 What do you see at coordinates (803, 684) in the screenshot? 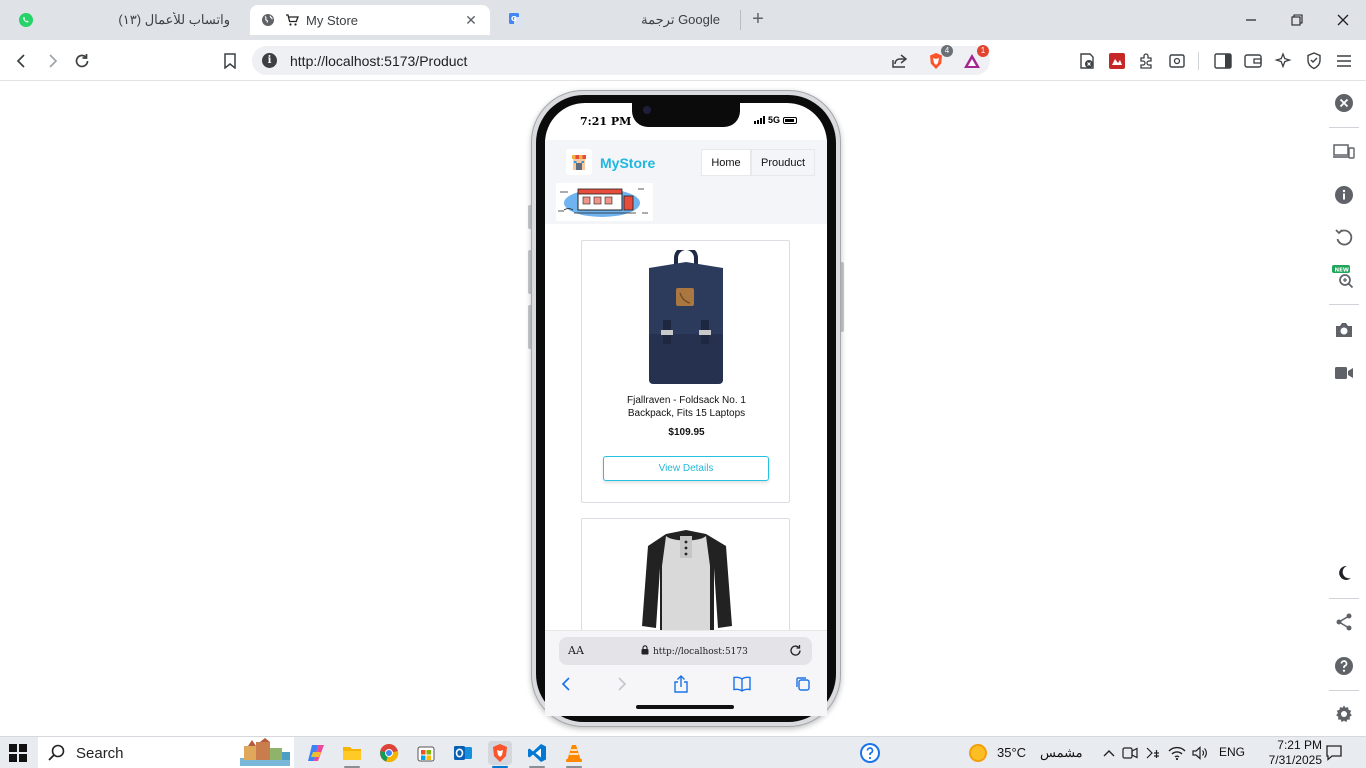
I see `safari-tabs-icon` at bounding box center [803, 684].